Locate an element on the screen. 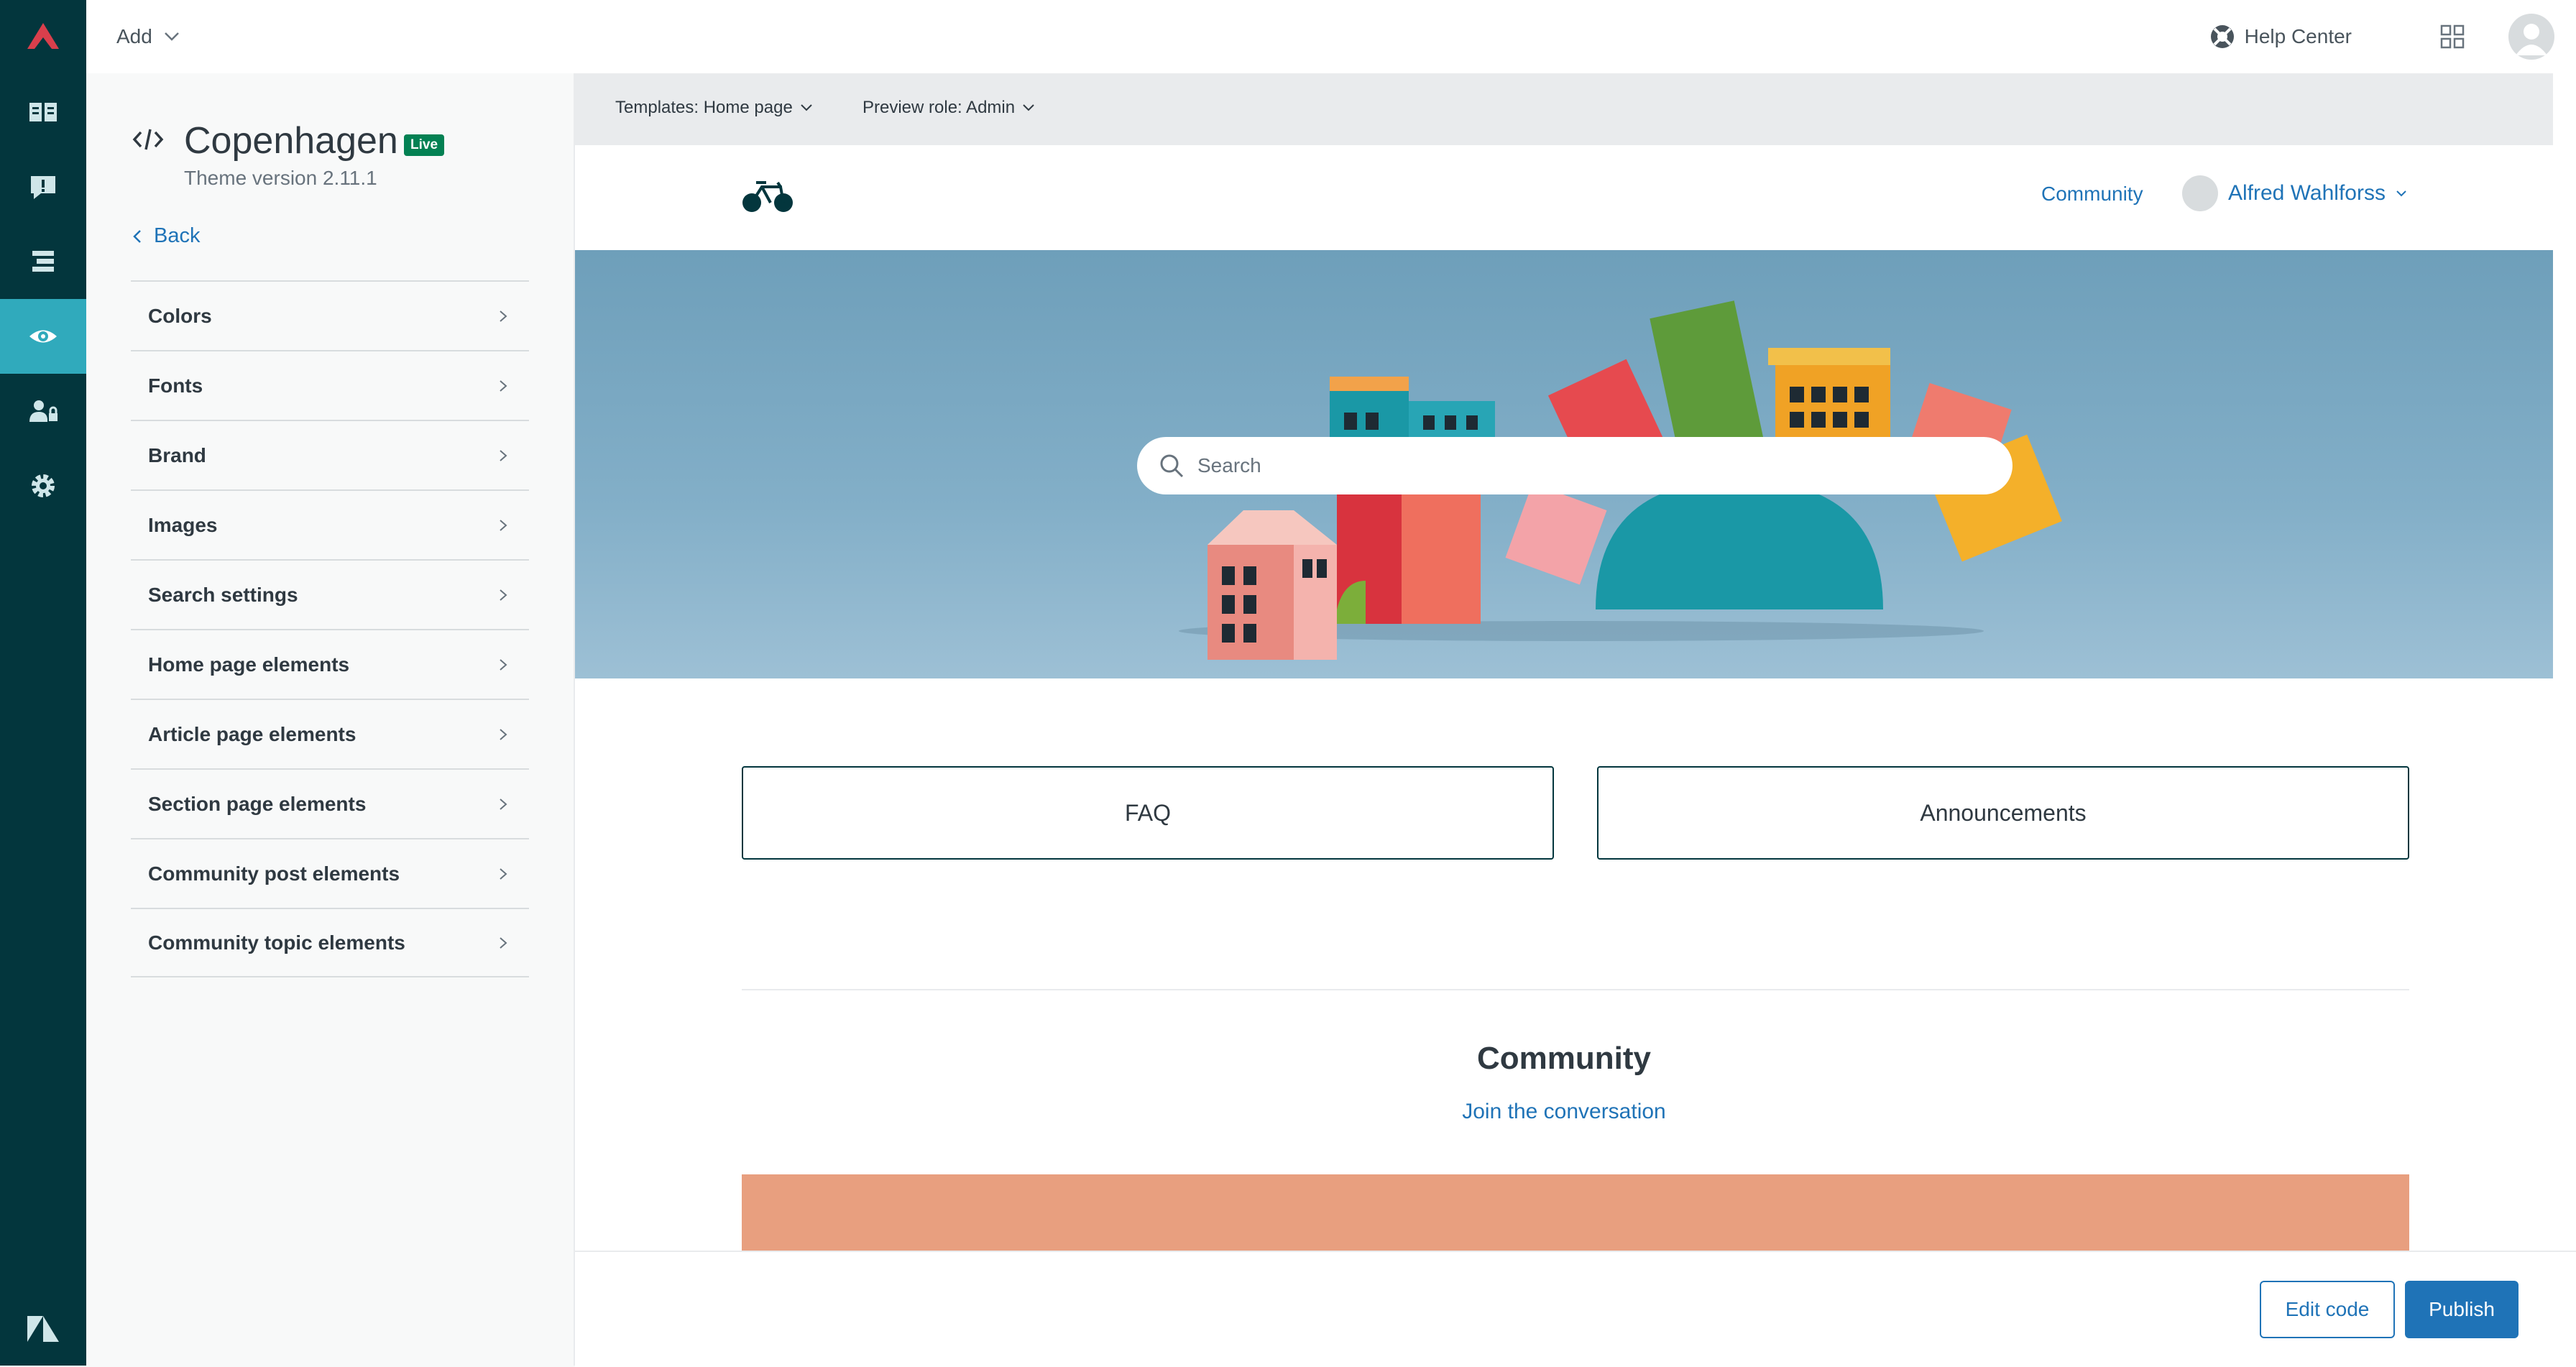  template-select-label: Templates: Home page is located at coordinates (704, 108).